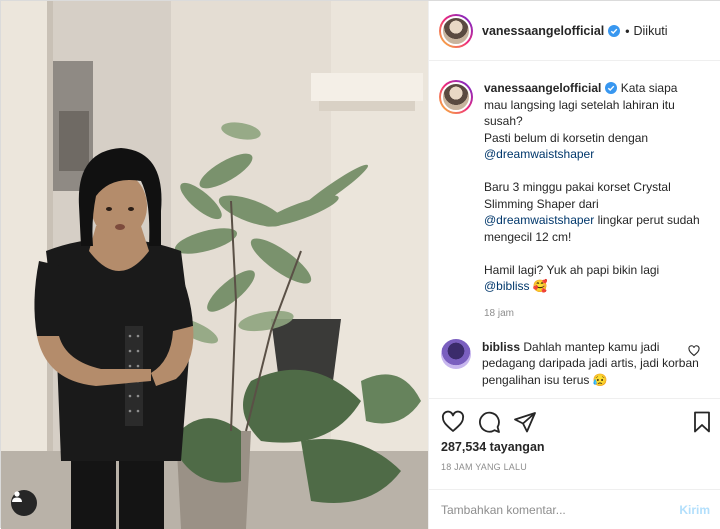  I want to click on add-comment-bar: Kirim, so click(574, 509).